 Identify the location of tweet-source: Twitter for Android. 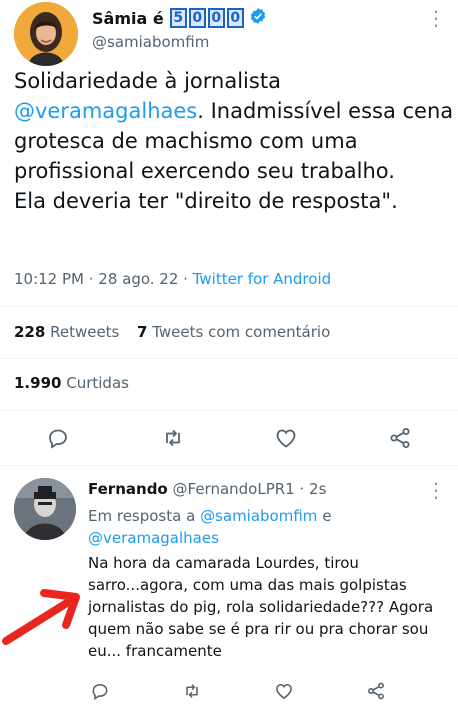
(262, 279).